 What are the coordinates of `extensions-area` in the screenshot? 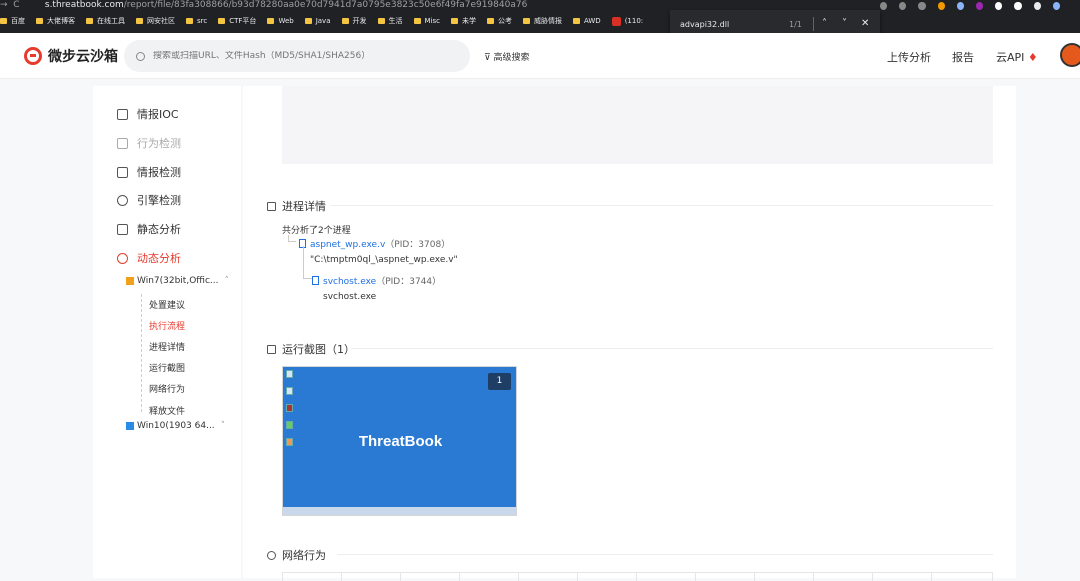 It's located at (970, 6).